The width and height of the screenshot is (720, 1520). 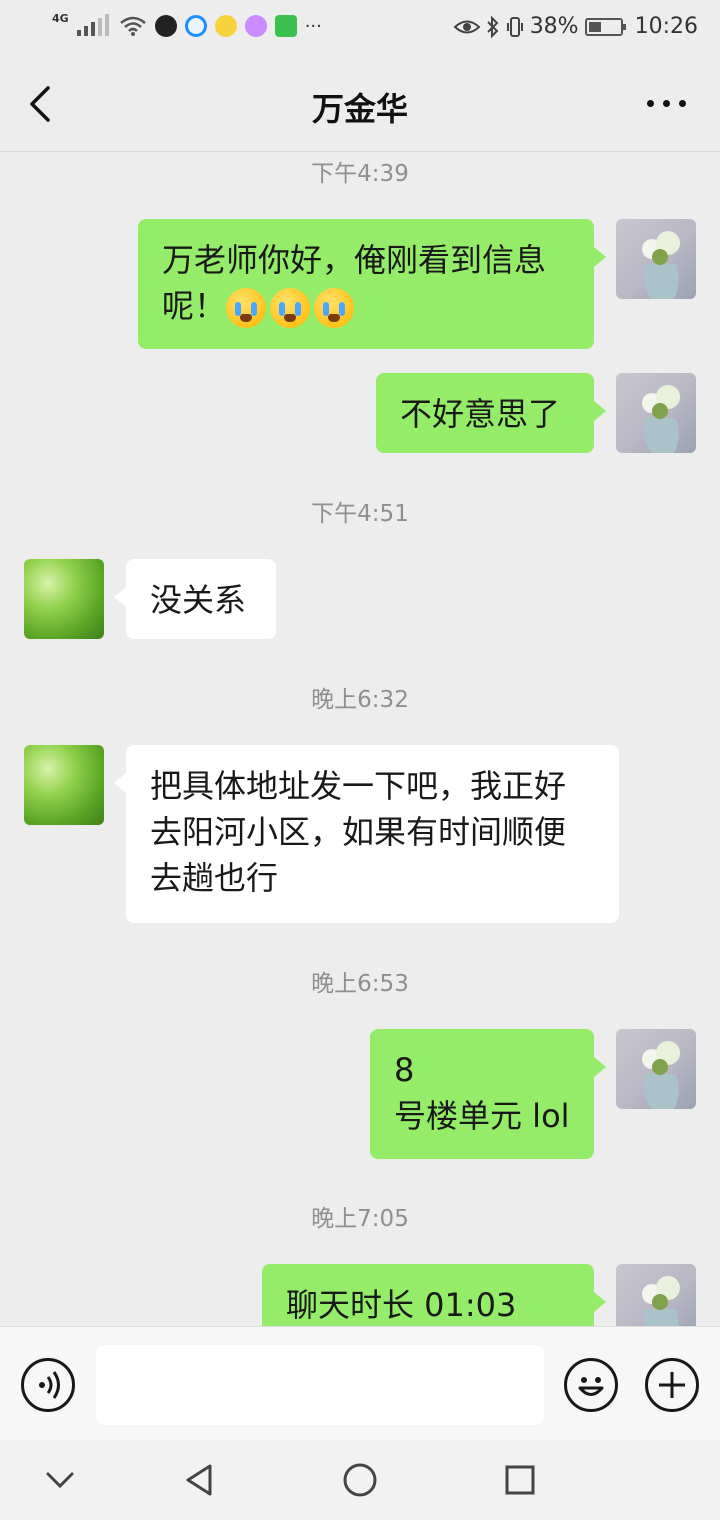 What do you see at coordinates (360, 28) in the screenshot?
I see `status-bar: 4G ··· 38% 10:26` at bounding box center [360, 28].